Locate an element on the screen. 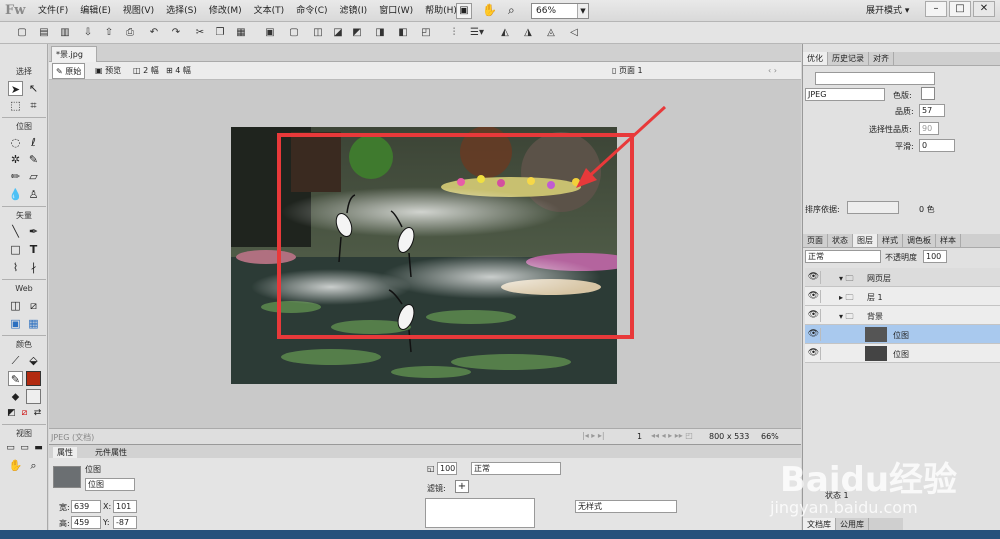 Image resolution: width=1000 pixels, height=539 pixels. tab-pages: 页面 is located at coordinates (815, 240).